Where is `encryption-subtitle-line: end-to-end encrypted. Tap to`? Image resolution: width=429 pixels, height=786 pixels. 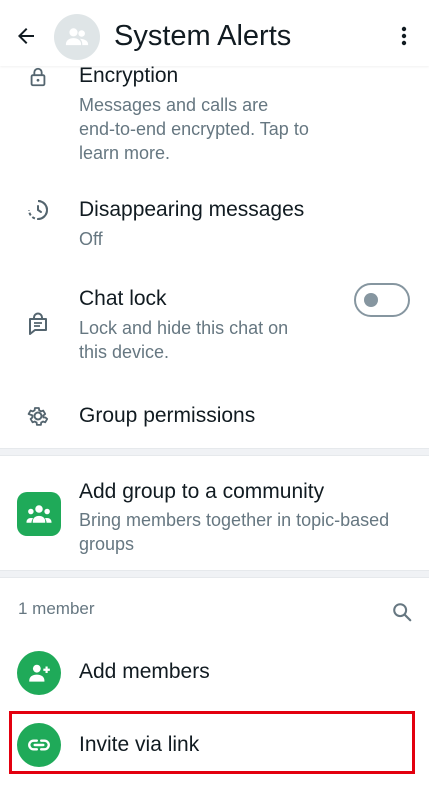 encryption-subtitle-line: end-to-end encrypted. Tap to is located at coordinates (194, 129).